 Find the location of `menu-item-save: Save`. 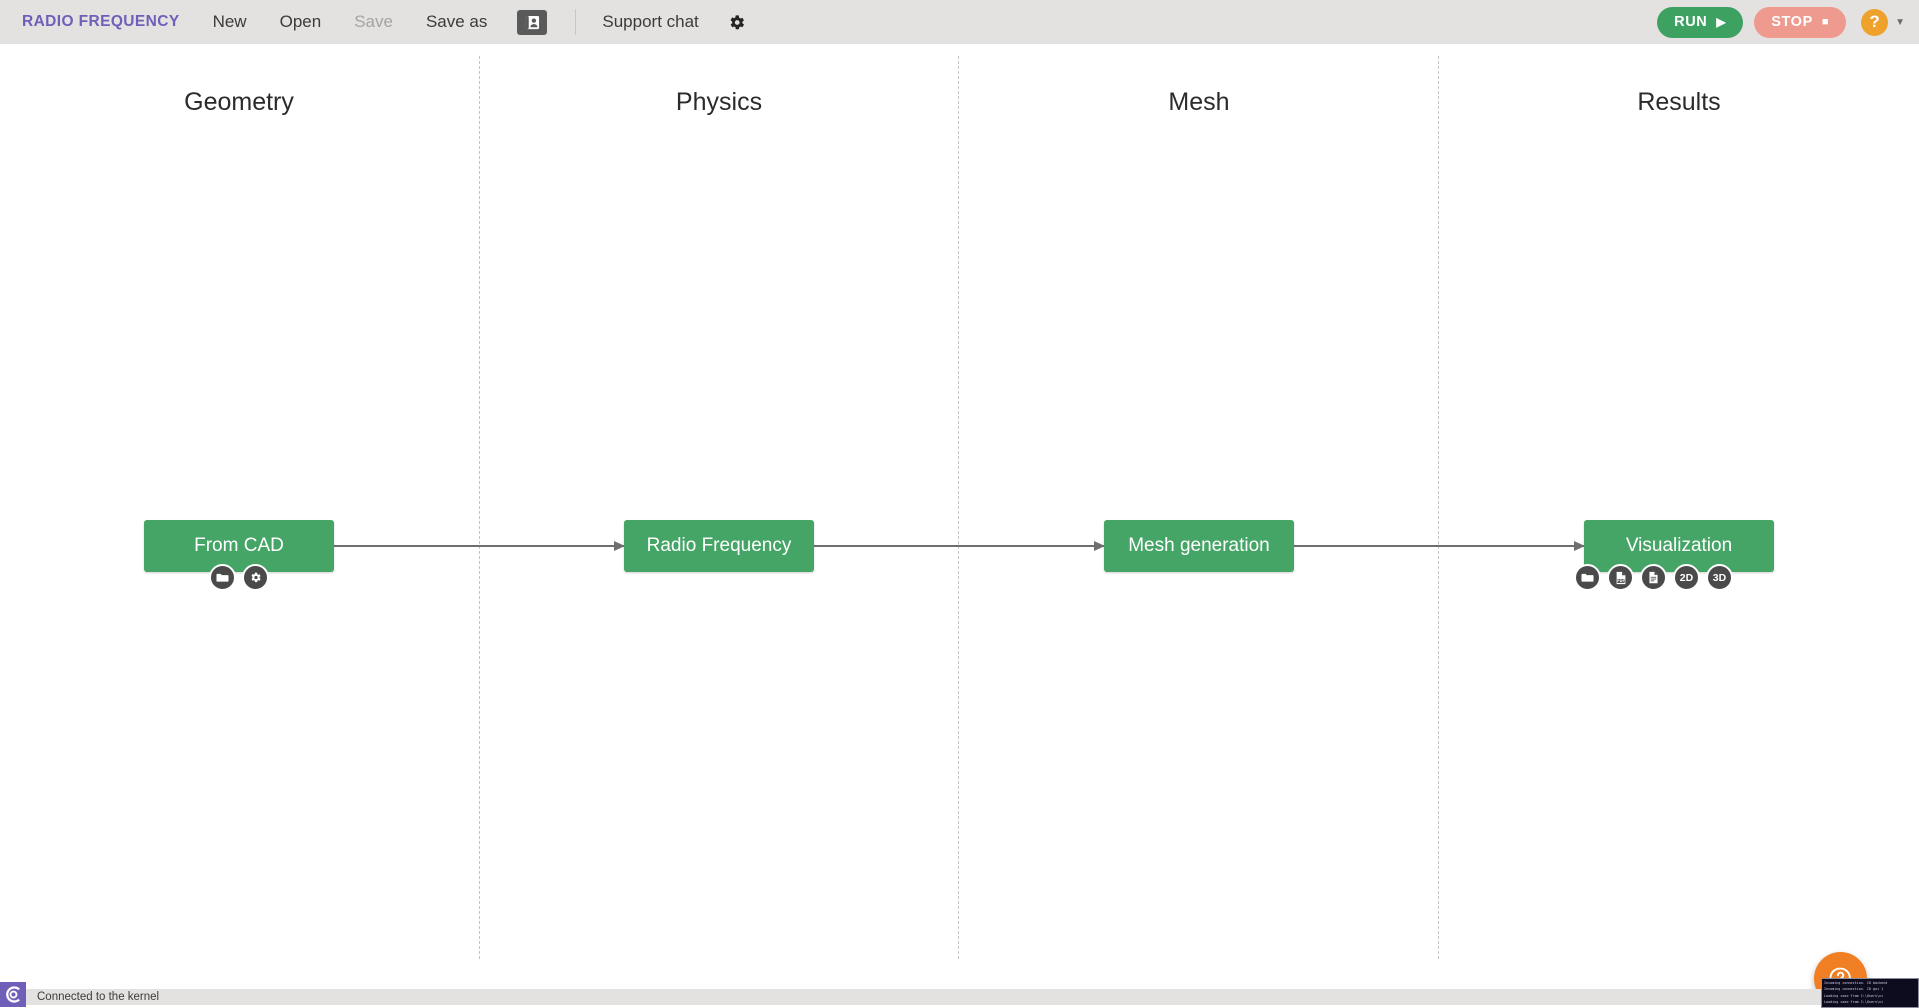

menu-item-save: Save is located at coordinates (373, 21).